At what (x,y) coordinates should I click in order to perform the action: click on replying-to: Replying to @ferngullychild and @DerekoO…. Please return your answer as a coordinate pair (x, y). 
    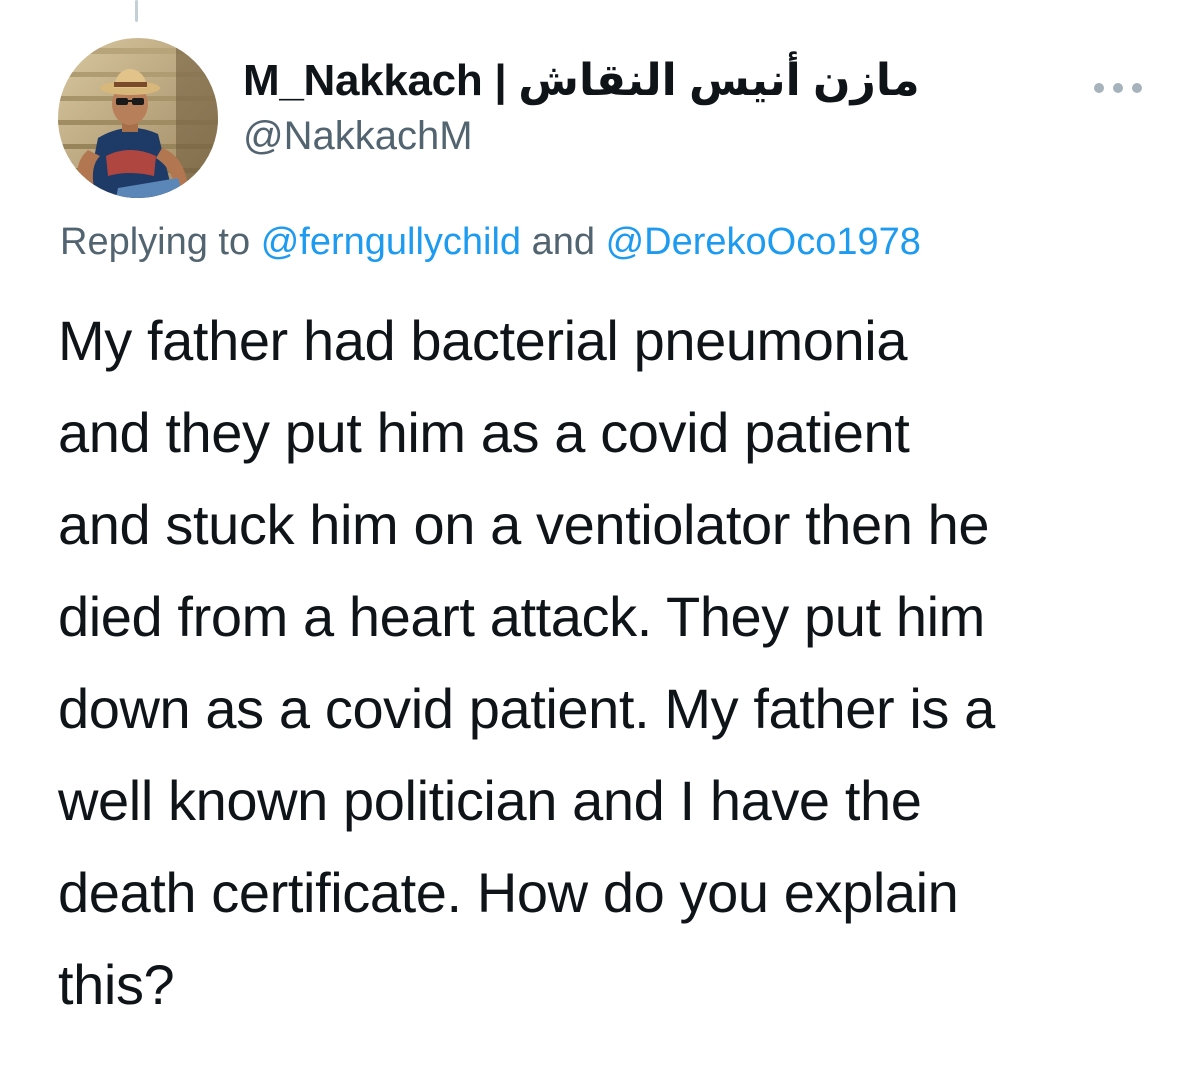
    Looking at the image, I should click on (490, 242).